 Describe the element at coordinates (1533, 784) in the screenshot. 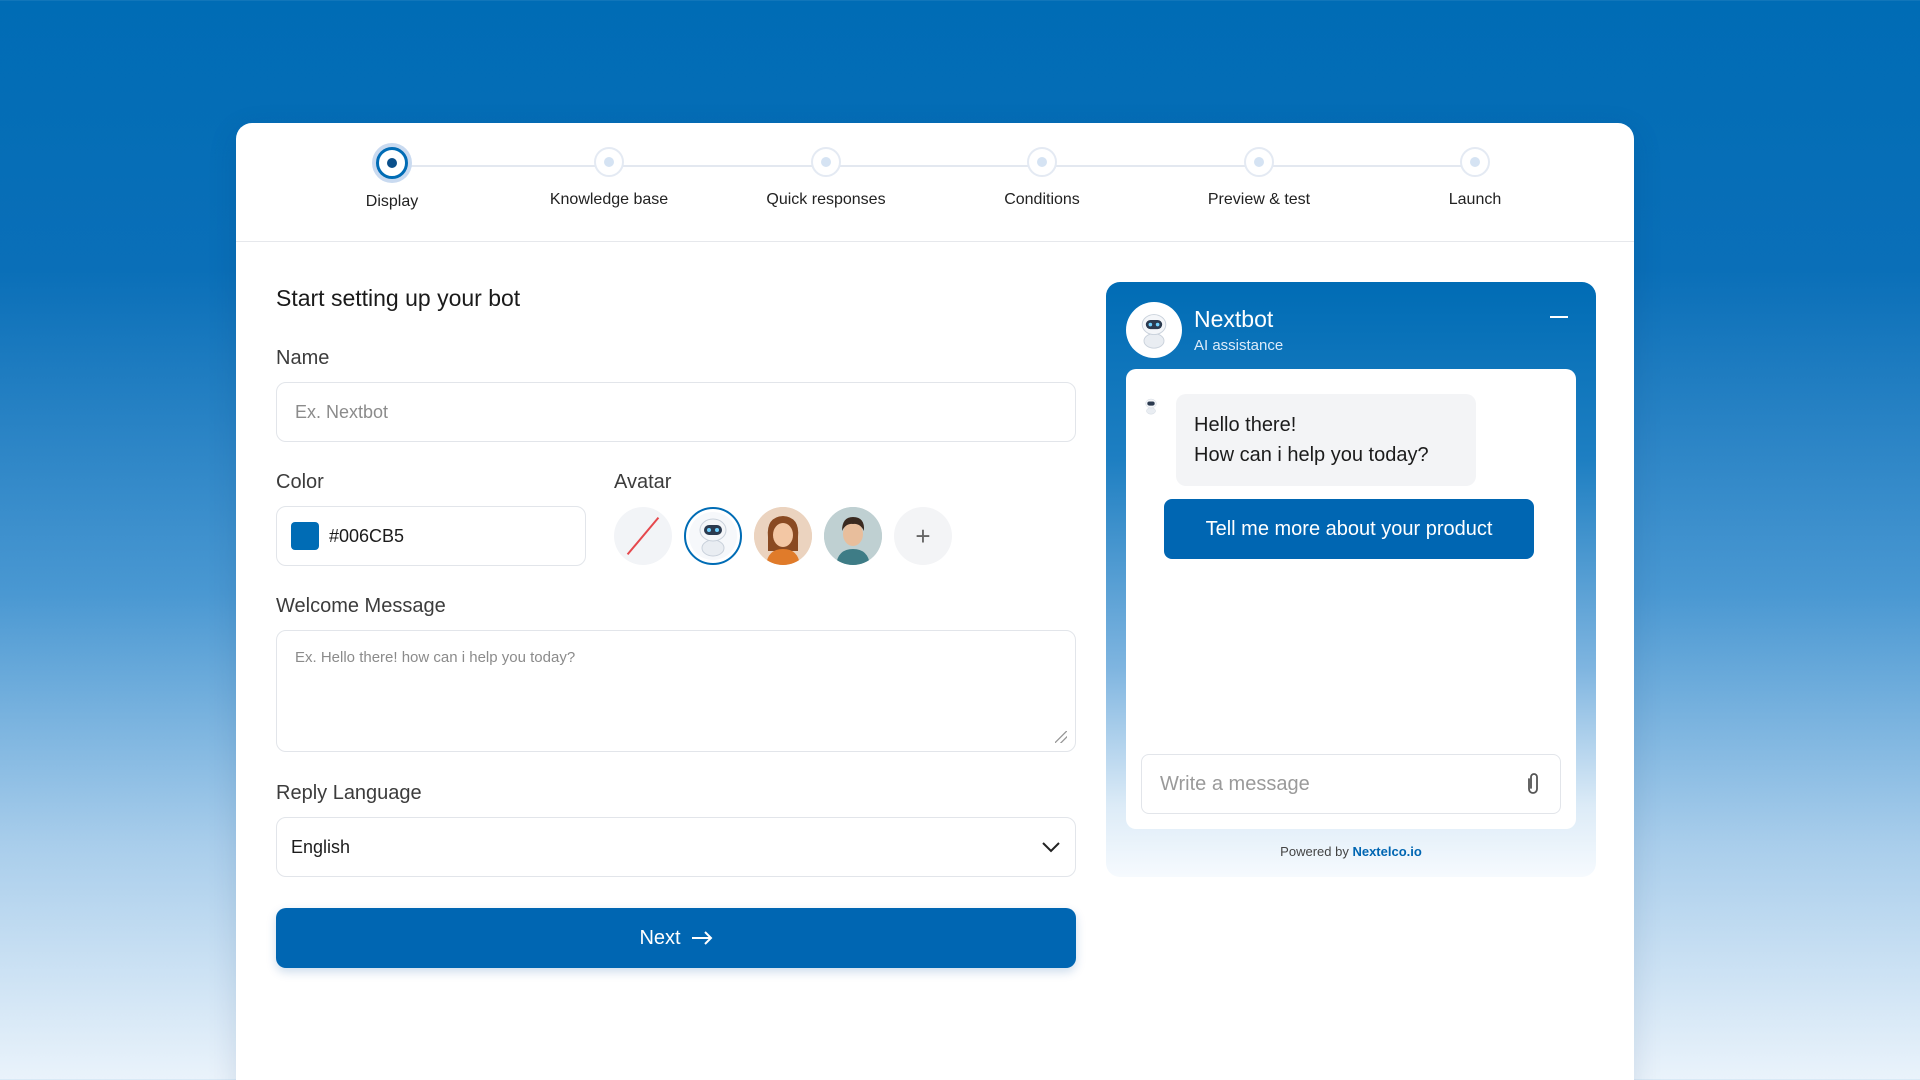

I see `paperclip-icon` at that location.